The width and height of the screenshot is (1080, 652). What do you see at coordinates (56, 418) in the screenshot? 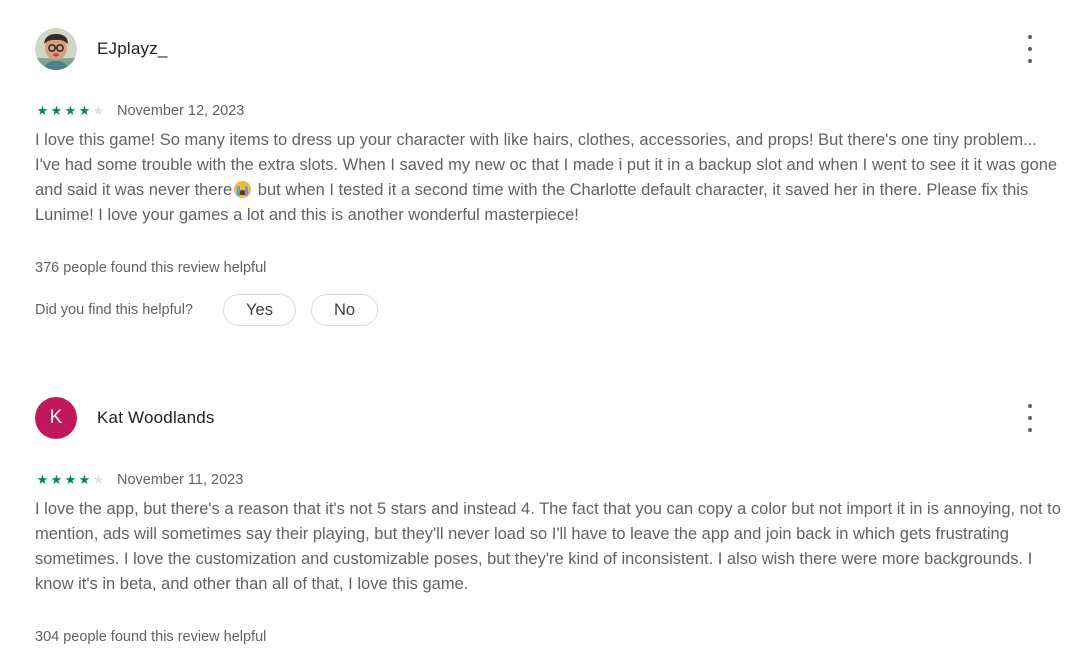
I see `avatar: K` at bounding box center [56, 418].